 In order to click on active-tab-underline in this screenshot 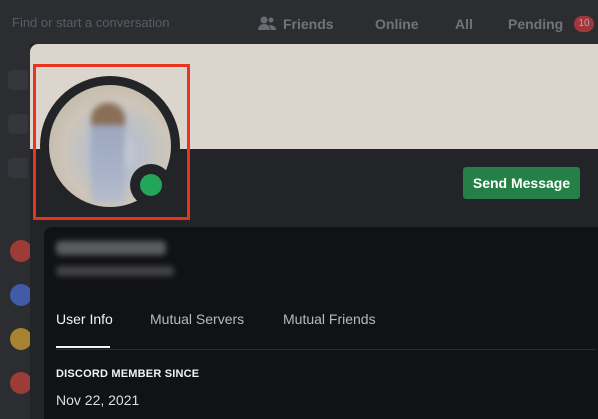, I will do `click(83, 347)`.